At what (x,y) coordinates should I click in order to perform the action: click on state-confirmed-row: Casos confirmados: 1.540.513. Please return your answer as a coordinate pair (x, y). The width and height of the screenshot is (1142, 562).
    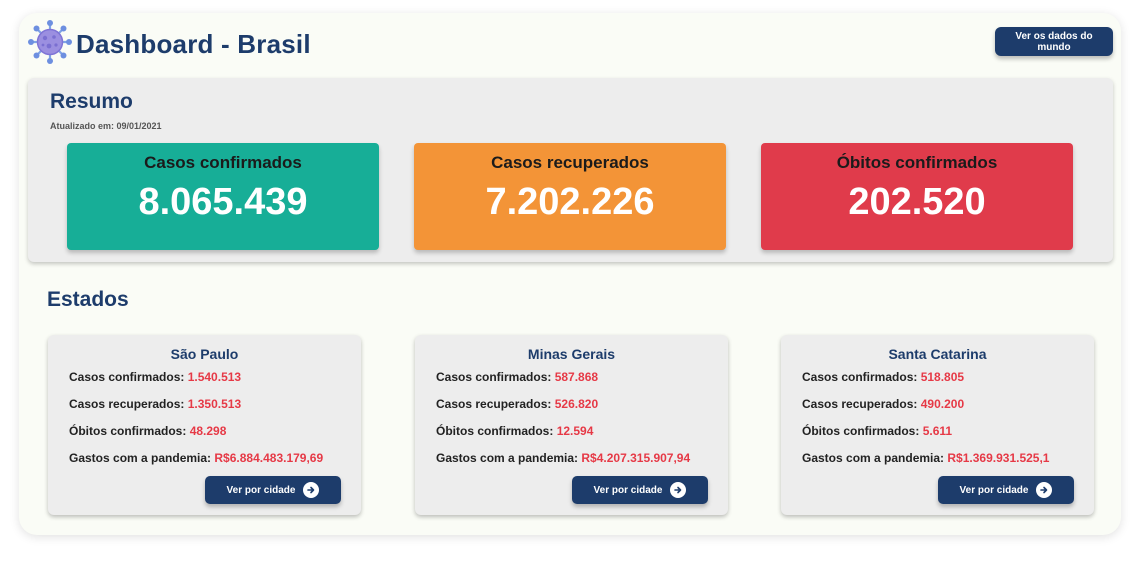
    Looking at the image, I should click on (155, 377).